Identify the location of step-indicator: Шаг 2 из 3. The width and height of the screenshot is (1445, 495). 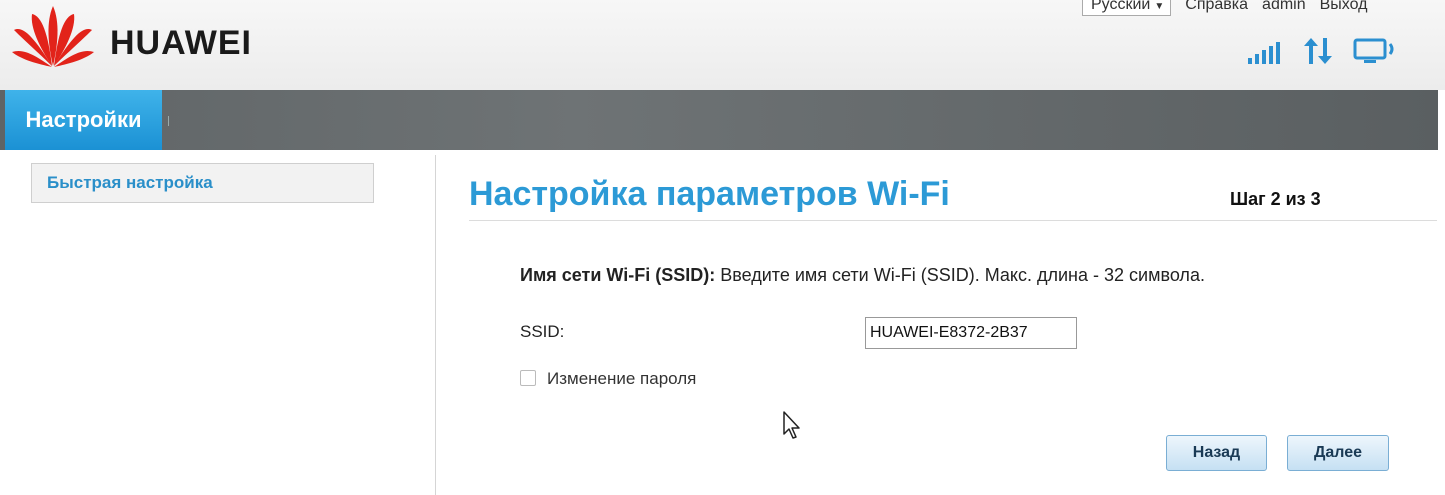
(1275, 199).